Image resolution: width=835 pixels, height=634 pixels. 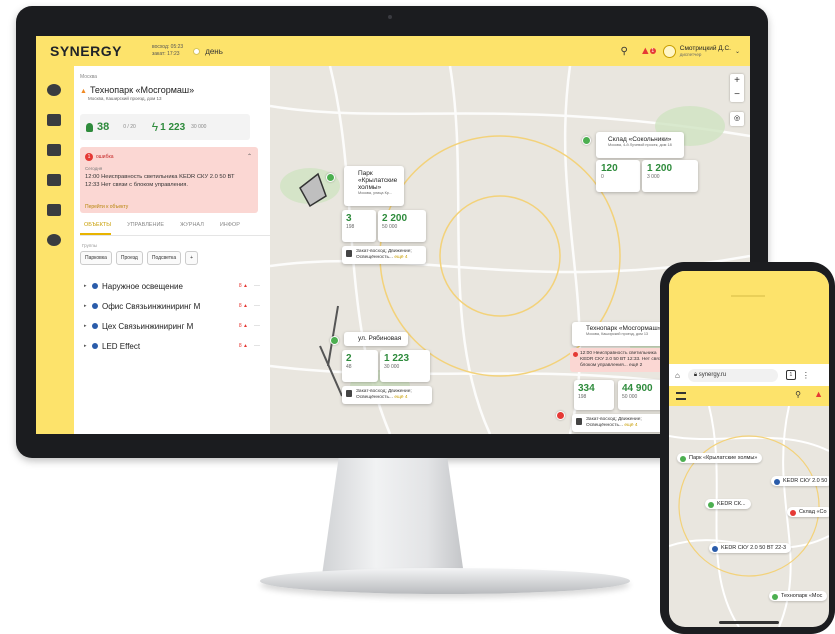 I want to click on url-field: 🔒︎ synergy.ru, so click(x=732, y=375).